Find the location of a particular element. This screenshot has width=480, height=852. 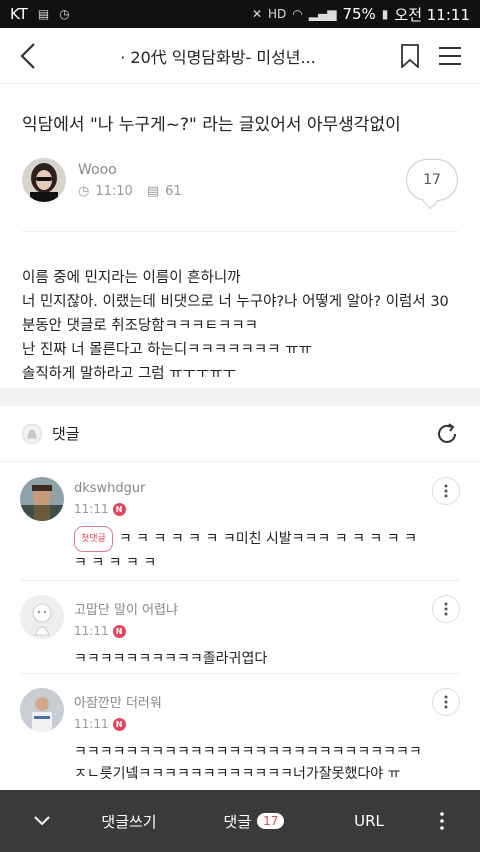

url-label: URL is located at coordinates (369, 821).